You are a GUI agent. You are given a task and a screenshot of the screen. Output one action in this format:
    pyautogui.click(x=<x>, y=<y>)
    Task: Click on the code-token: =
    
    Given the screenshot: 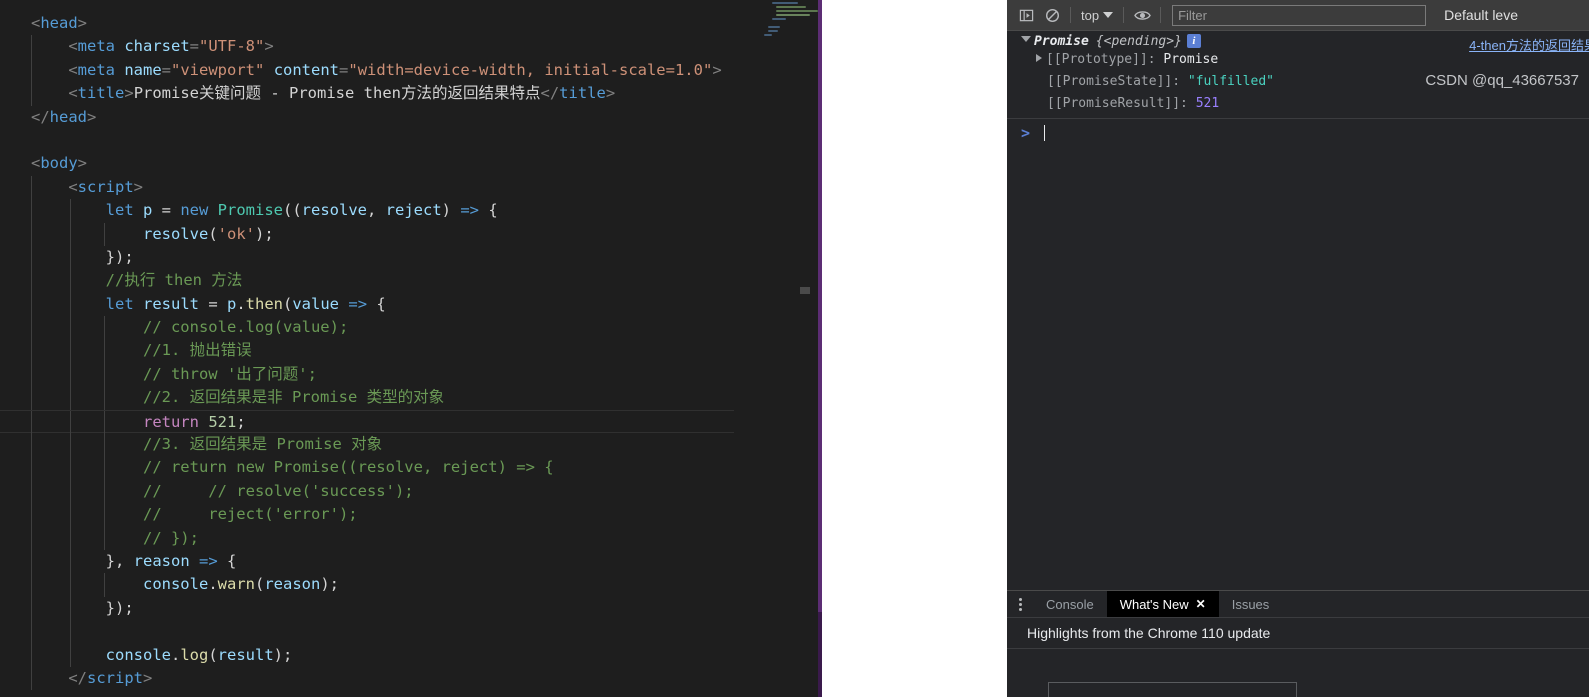 What is the action you would take?
    pyautogui.click(x=212, y=303)
    